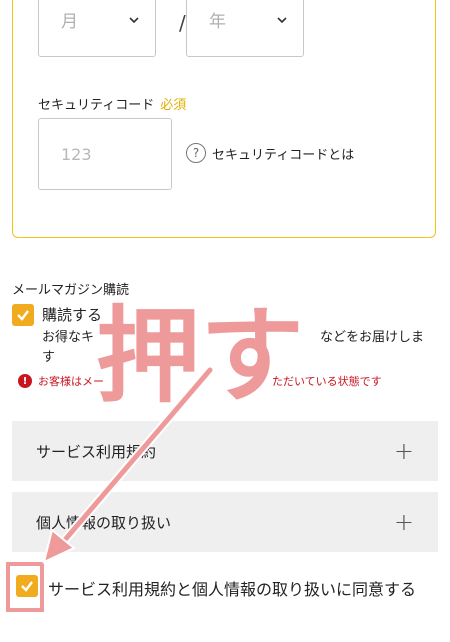  What do you see at coordinates (104, 522) in the screenshot?
I see `accordion-label: 個人情報の取り扱い` at bounding box center [104, 522].